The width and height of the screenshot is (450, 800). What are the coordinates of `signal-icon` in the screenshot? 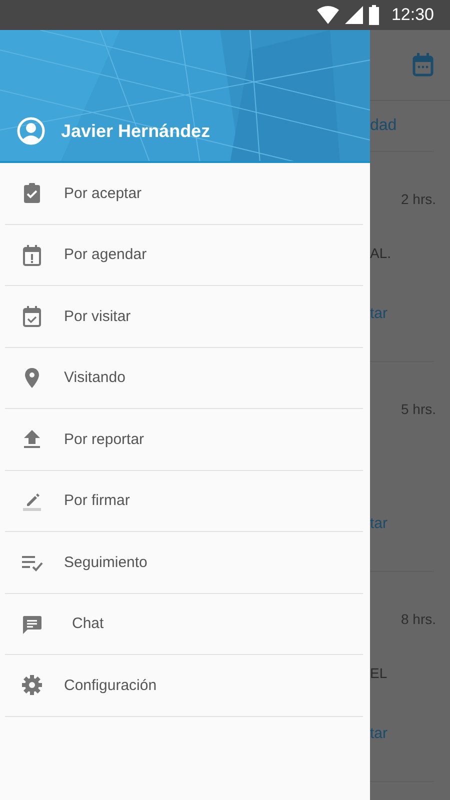 It's located at (354, 15).